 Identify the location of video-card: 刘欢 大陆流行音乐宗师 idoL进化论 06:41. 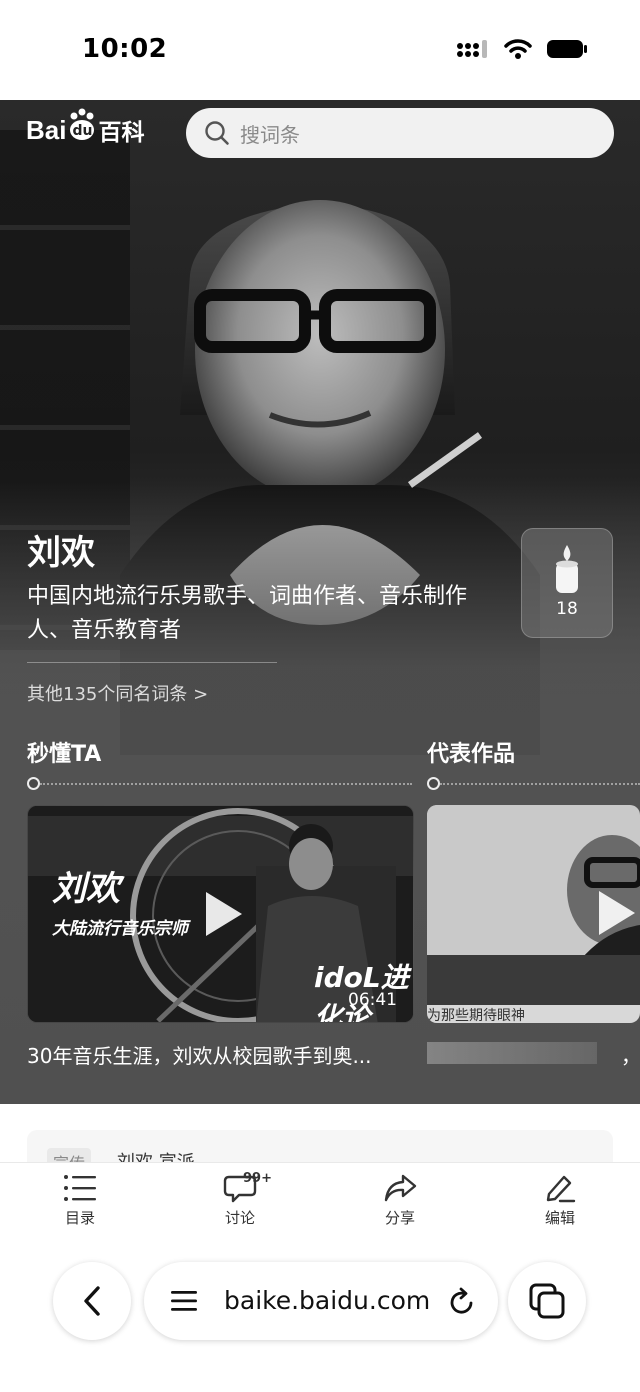
(220, 914).